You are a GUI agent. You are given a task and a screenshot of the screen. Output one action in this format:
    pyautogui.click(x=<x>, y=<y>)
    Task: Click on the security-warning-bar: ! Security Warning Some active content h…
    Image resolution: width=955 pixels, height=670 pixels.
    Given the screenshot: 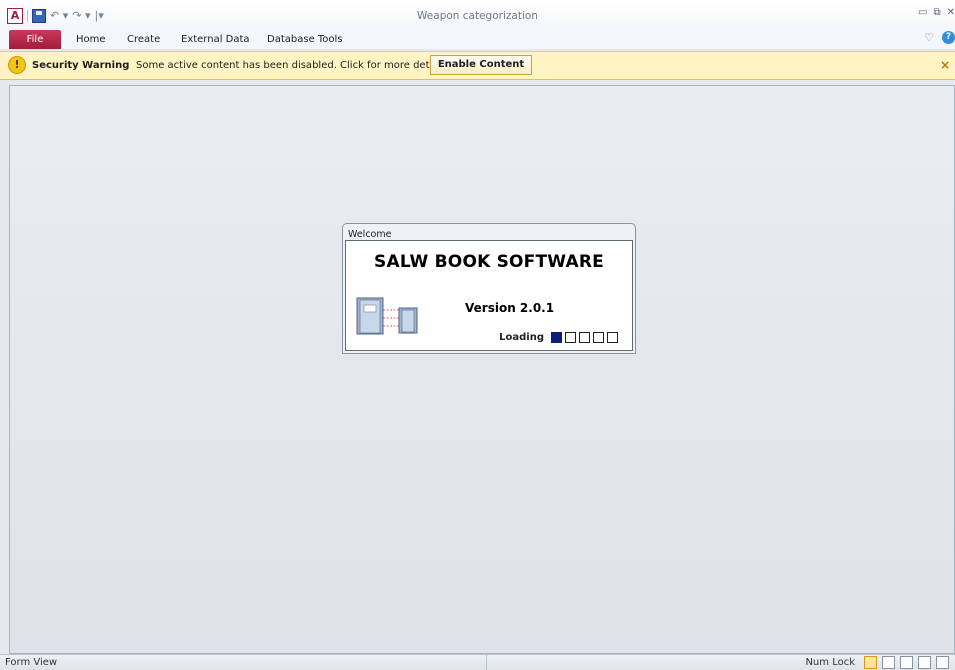 What is the action you would take?
    pyautogui.click(x=477, y=65)
    